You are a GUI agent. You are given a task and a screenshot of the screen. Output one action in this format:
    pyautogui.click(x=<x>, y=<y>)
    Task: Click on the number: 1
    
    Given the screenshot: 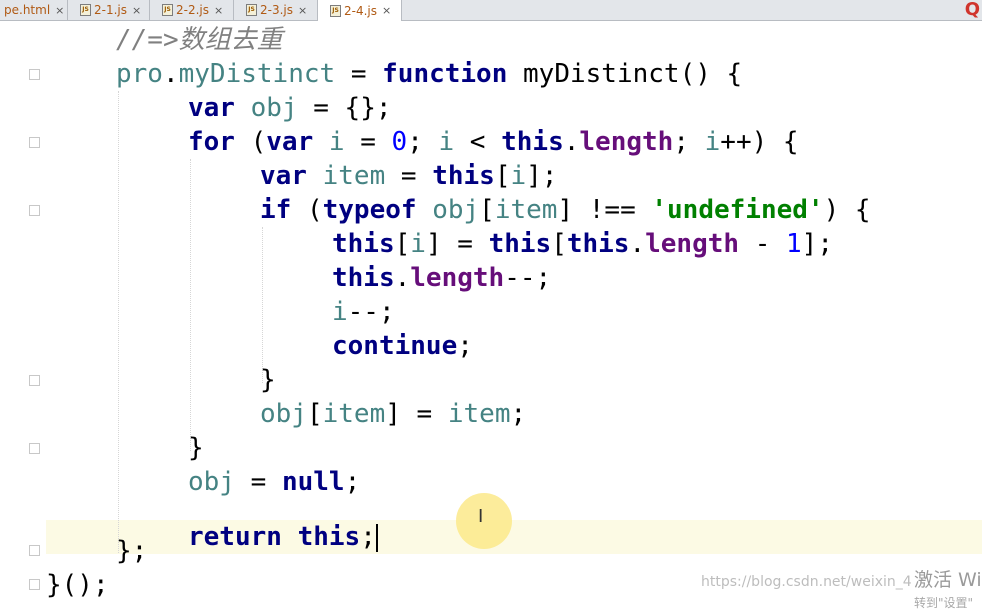 What is the action you would take?
    pyautogui.click(x=794, y=244)
    